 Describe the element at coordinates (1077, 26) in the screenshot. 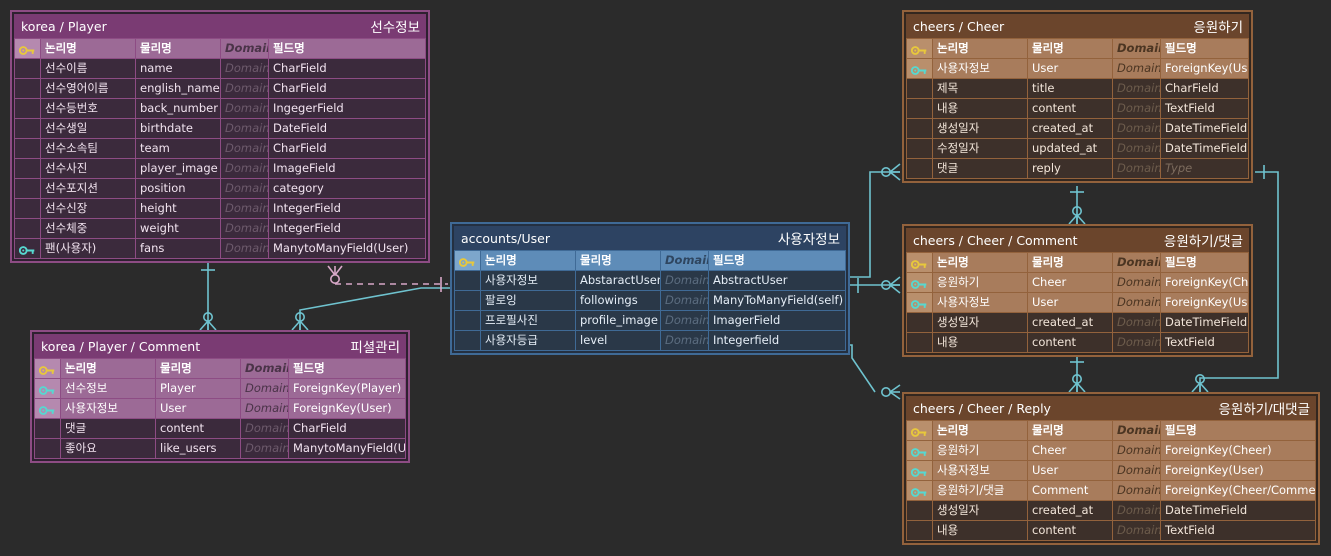

I see `entity-title-cheer: cheers / Cheer 응원하기` at that location.